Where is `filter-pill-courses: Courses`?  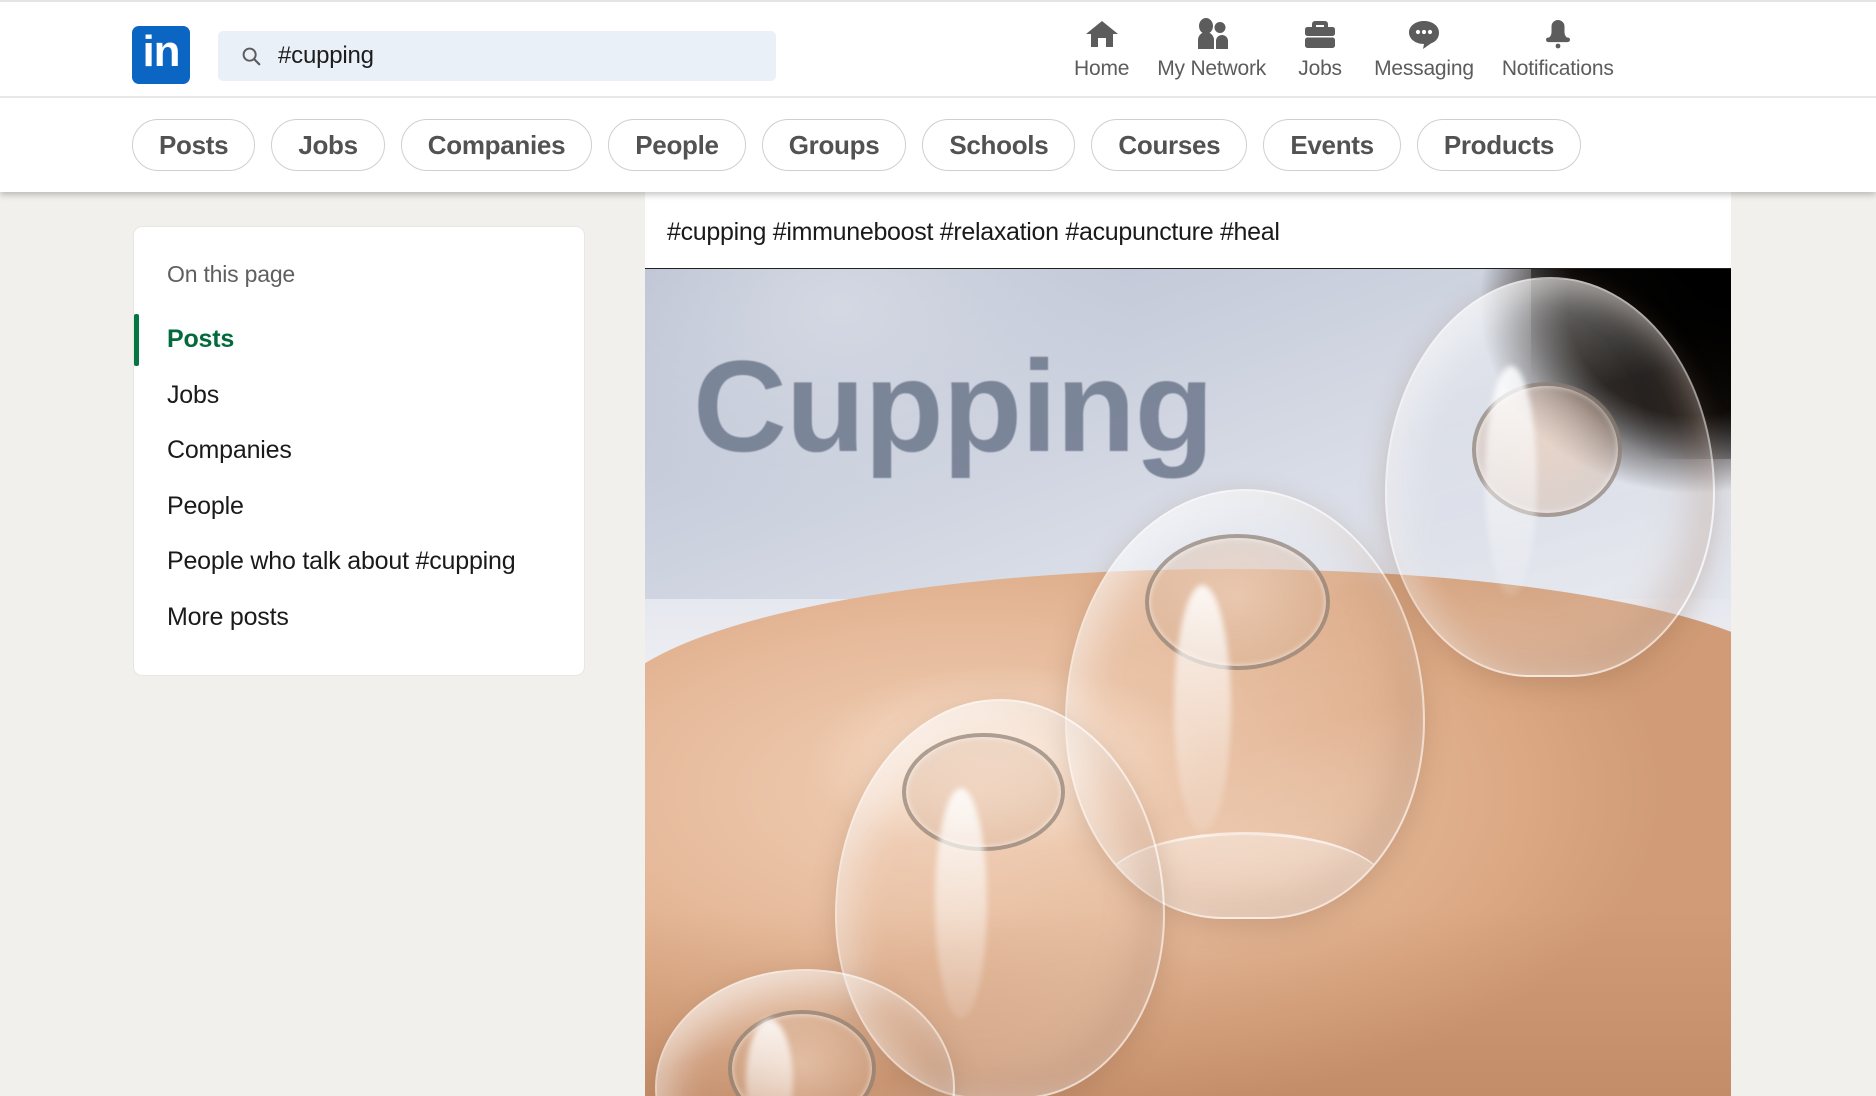
filter-pill-courses: Courses is located at coordinates (1169, 145).